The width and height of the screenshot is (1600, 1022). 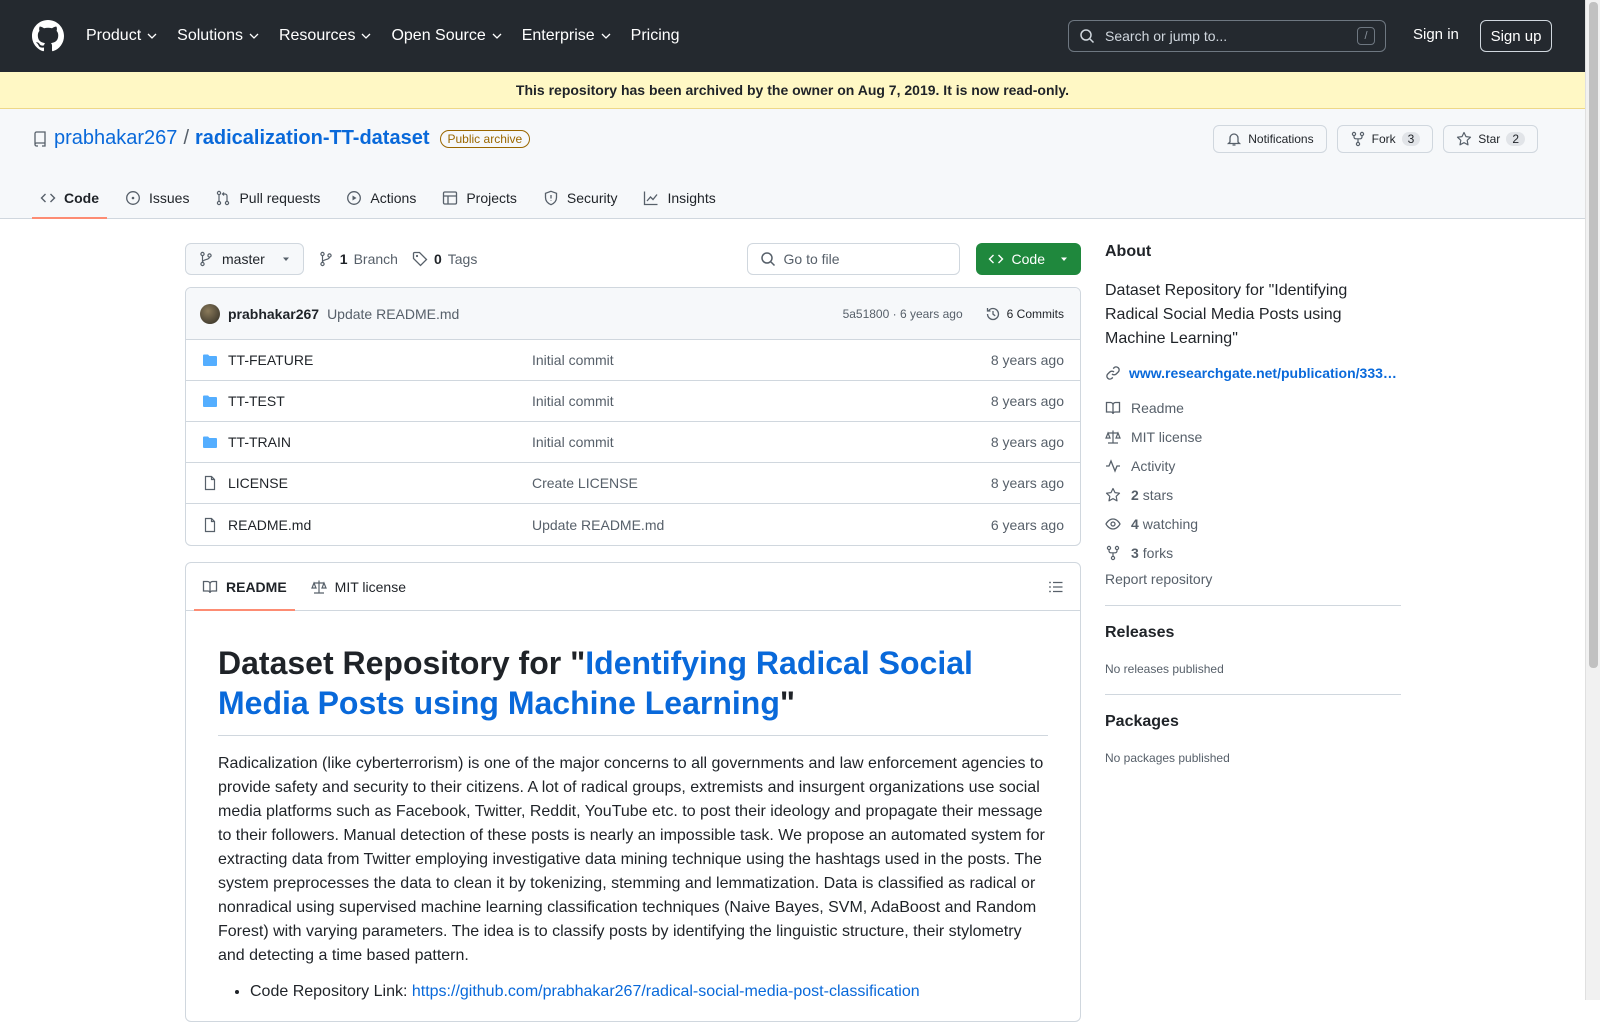 I want to click on search-input: Search or jump to... /, so click(x=1227, y=36).